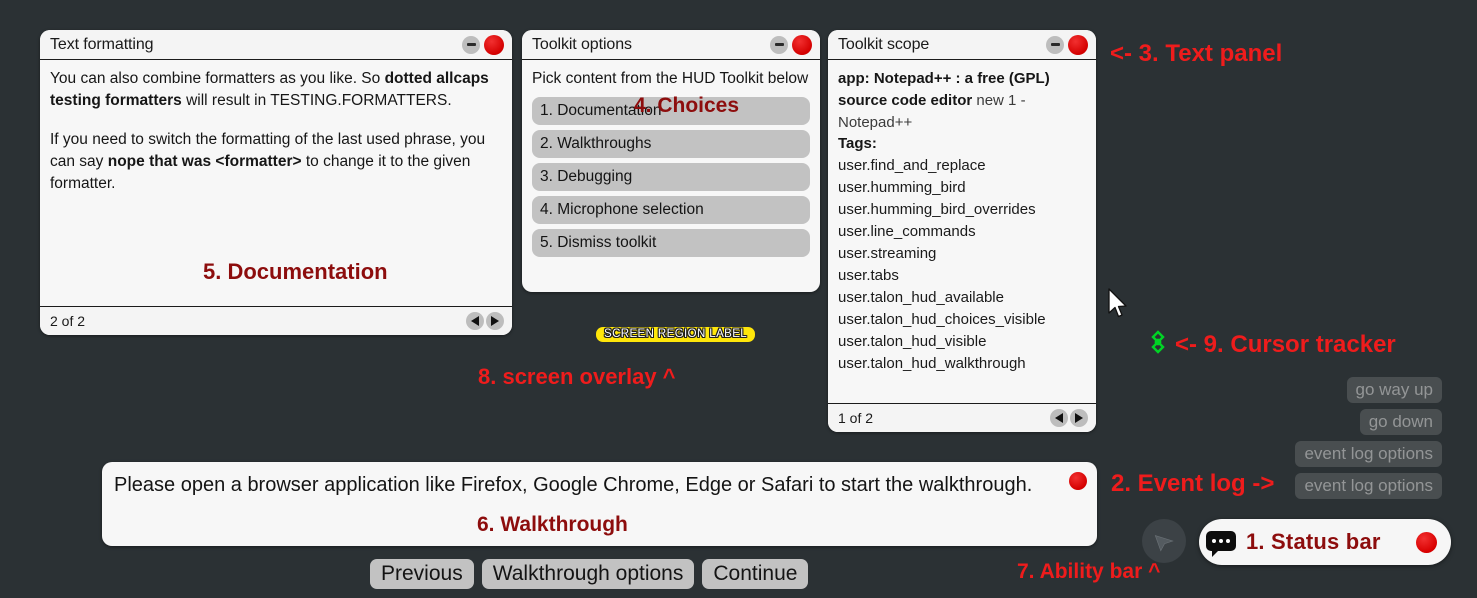  I want to click on choice-panel-title-buttons, so click(791, 44).